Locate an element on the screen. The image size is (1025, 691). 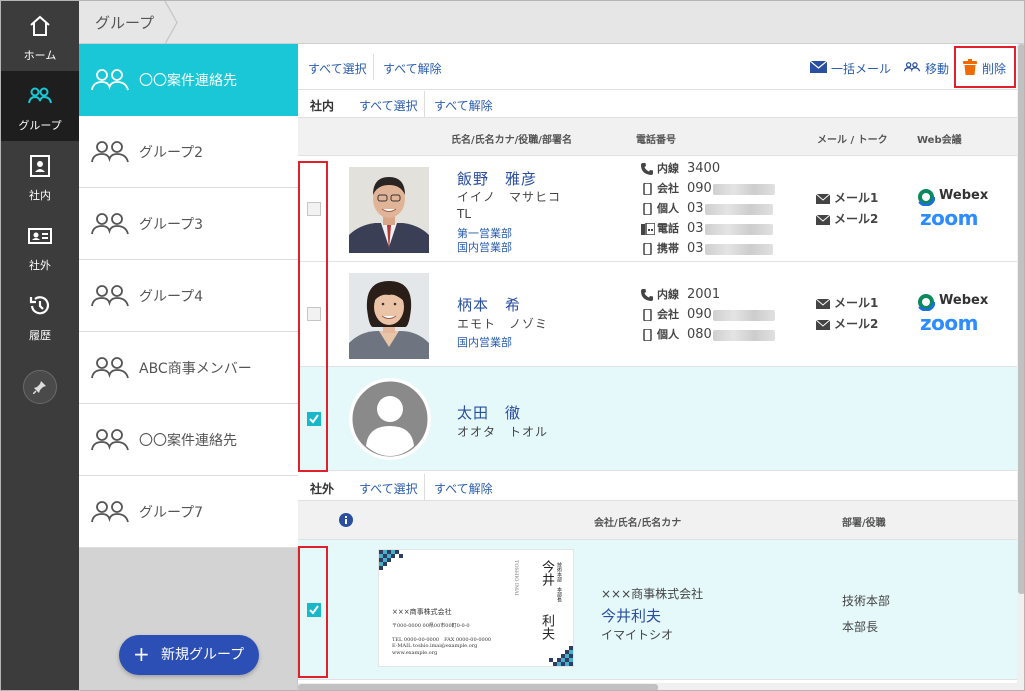
column-company: 会社/氏名/氏名カナ is located at coordinates (638, 523).